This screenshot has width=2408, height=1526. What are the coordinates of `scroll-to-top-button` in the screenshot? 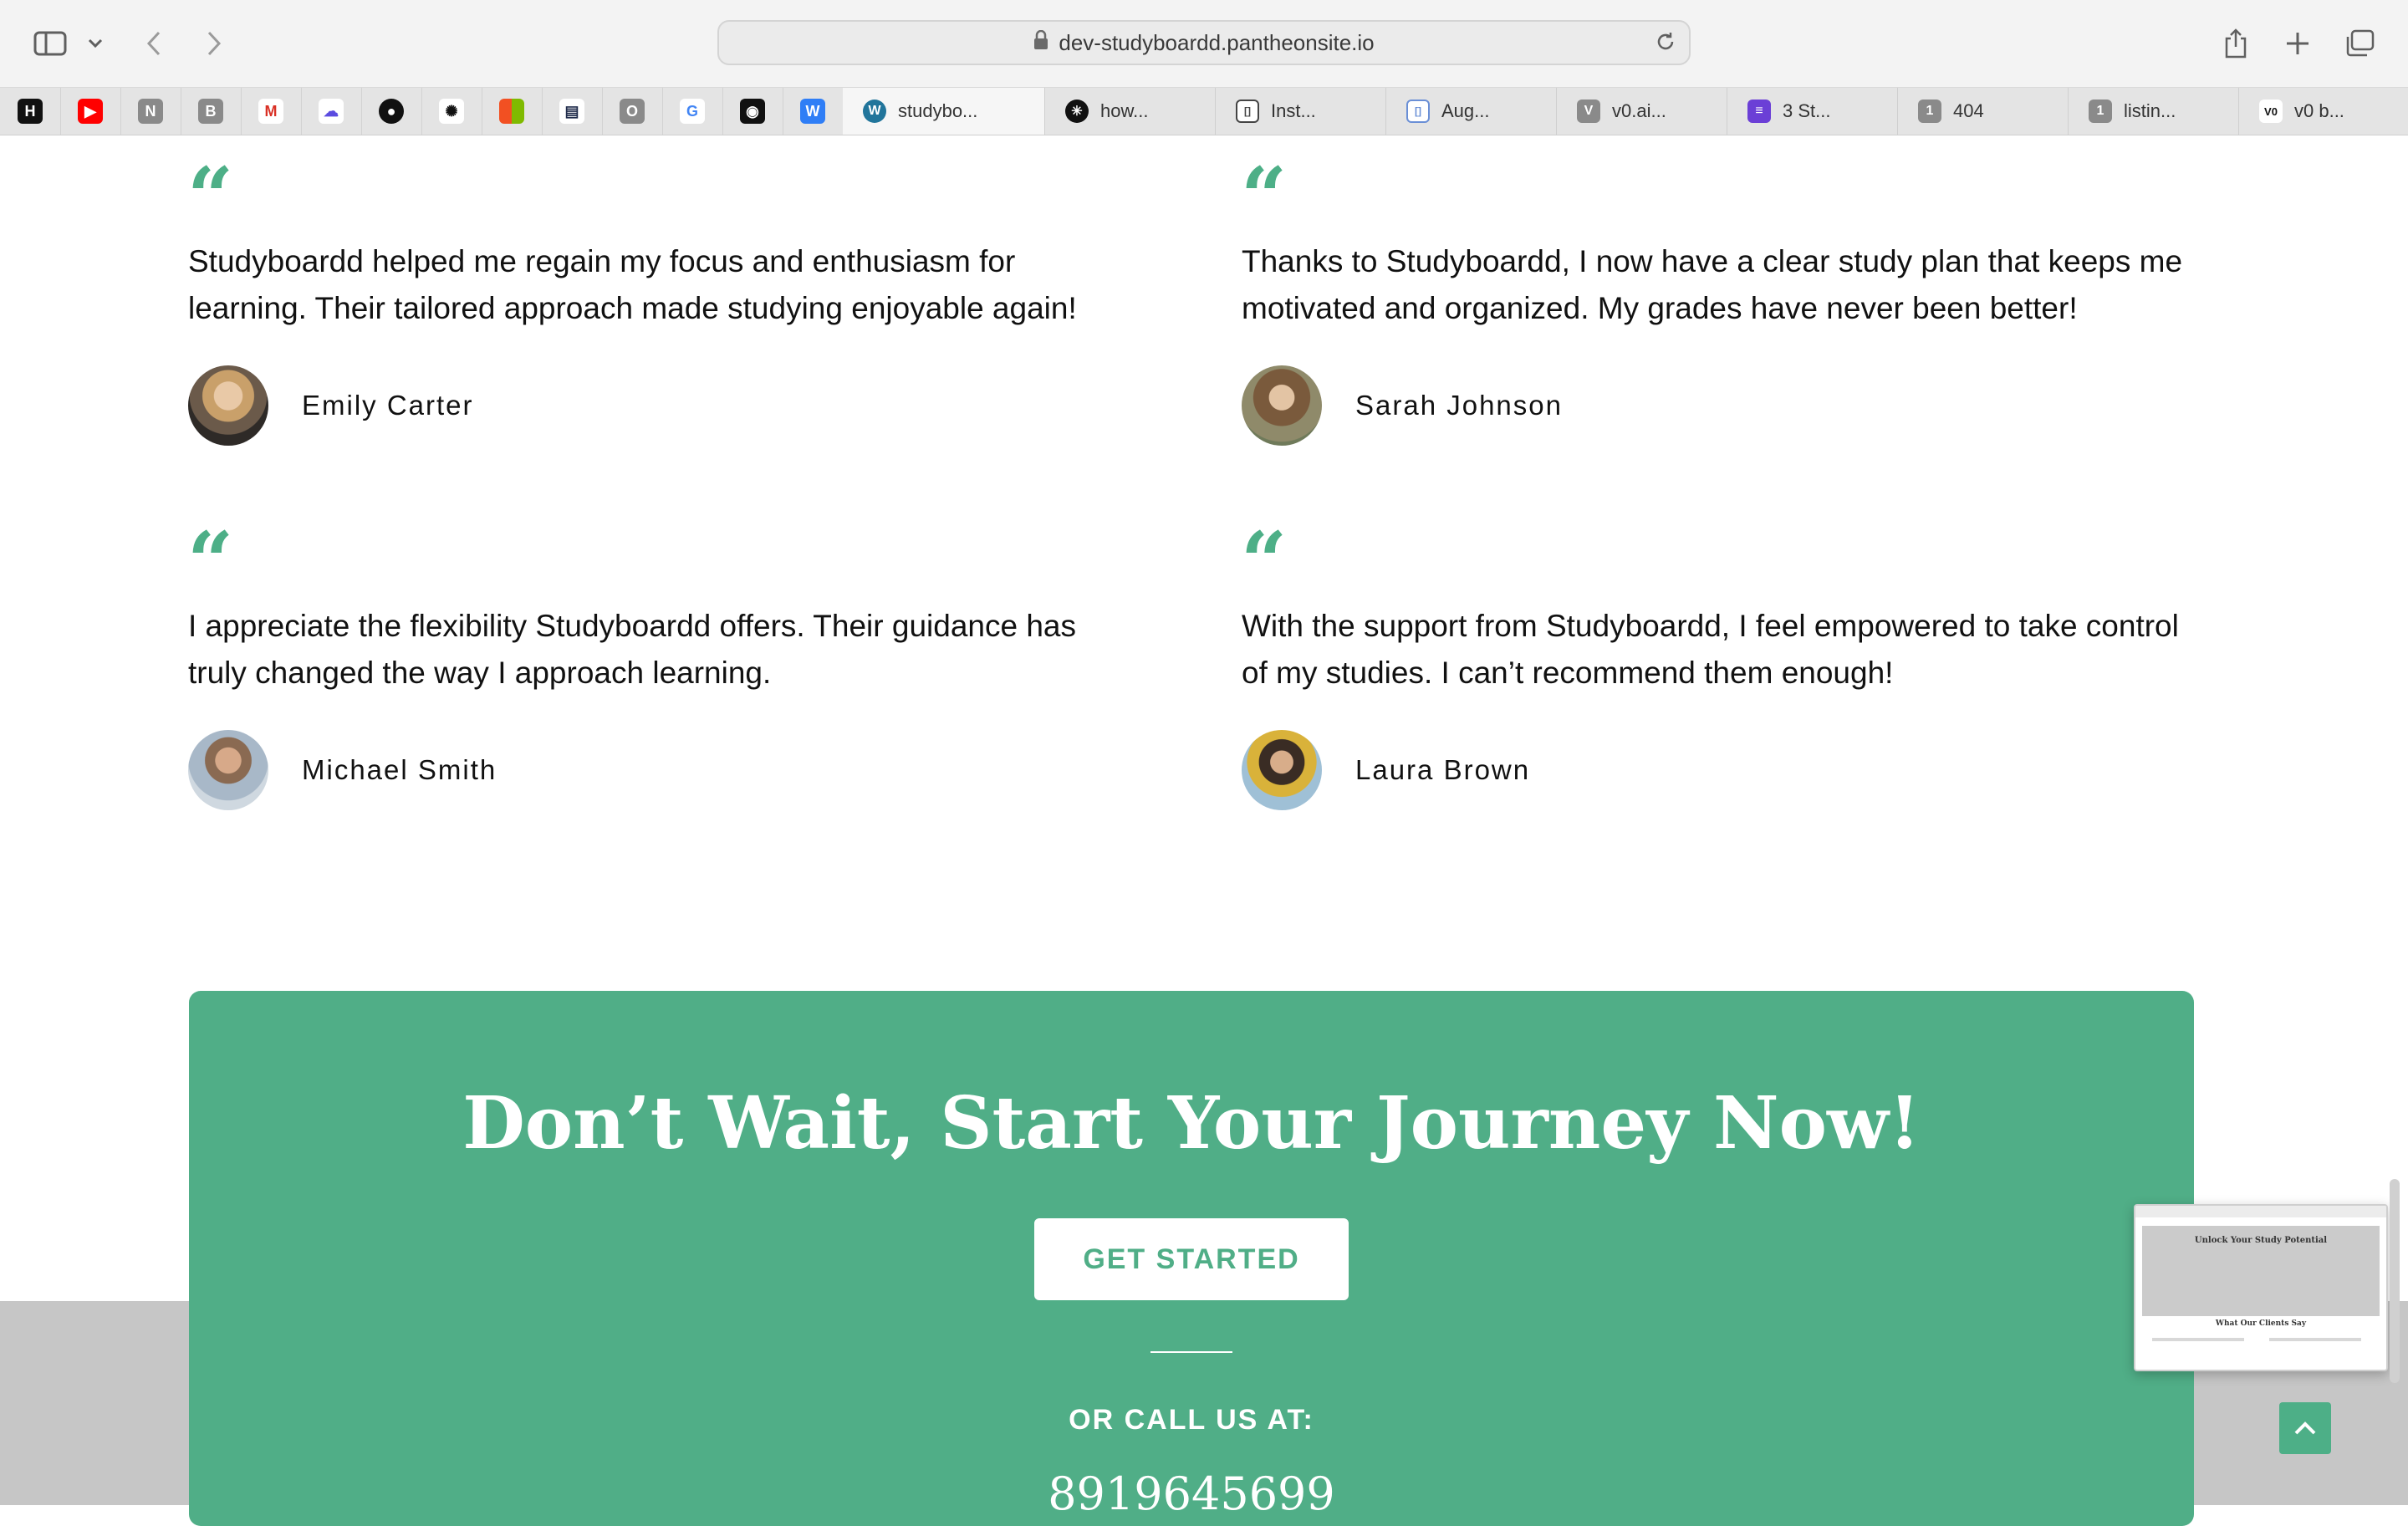 It's located at (2305, 1428).